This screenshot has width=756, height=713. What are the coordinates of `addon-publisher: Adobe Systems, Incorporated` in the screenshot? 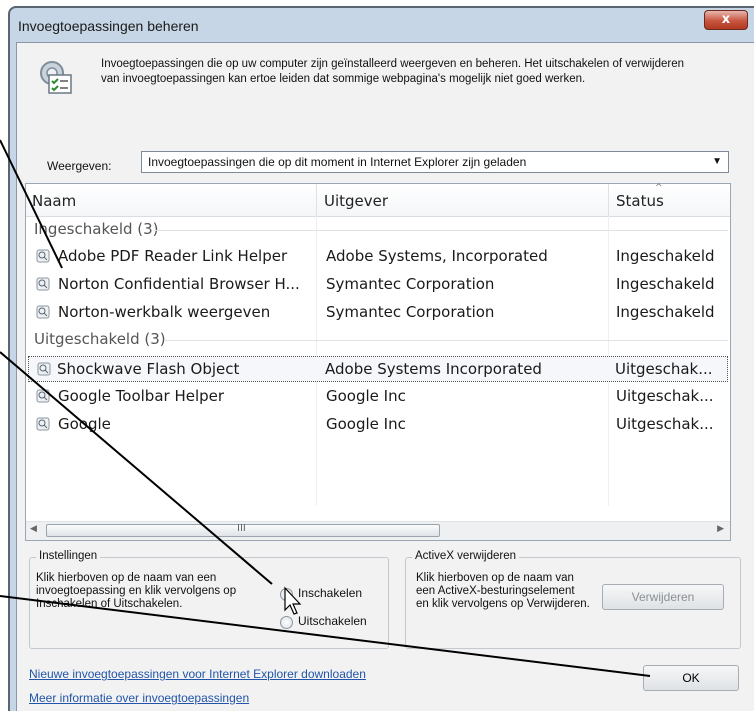 It's located at (437, 256).